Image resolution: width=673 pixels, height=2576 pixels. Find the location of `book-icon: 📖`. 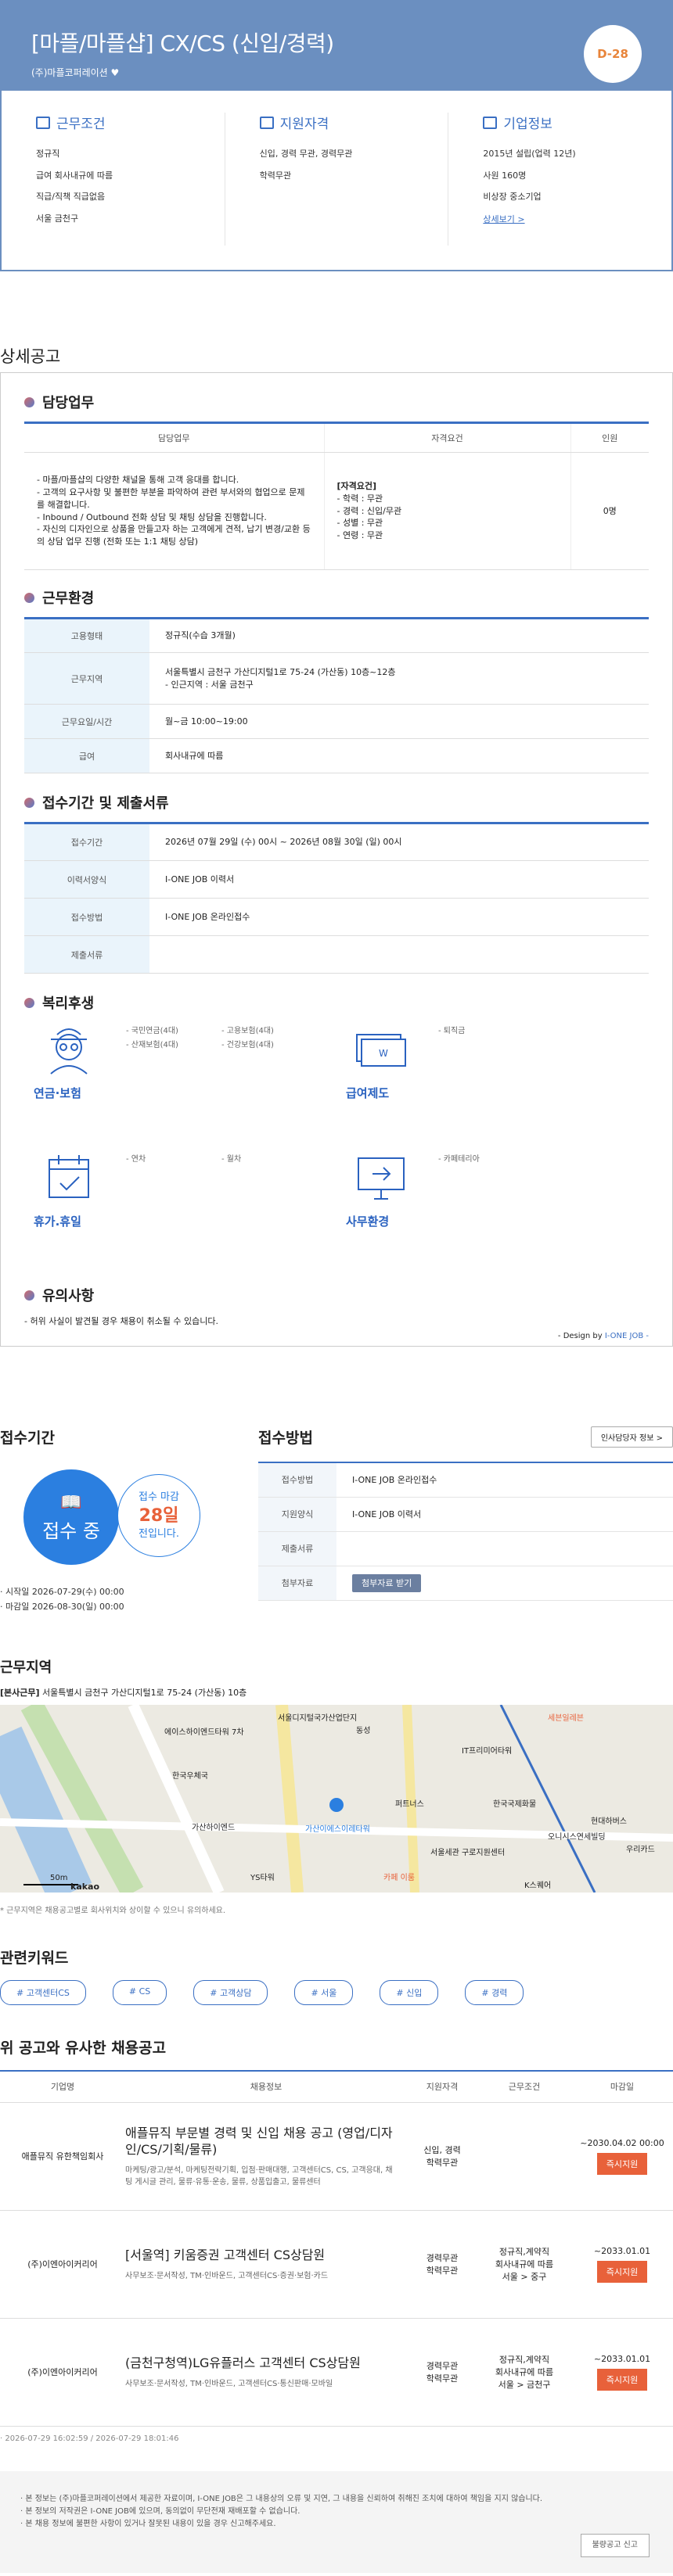

book-icon: 📖 is located at coordinates (71, 1502).